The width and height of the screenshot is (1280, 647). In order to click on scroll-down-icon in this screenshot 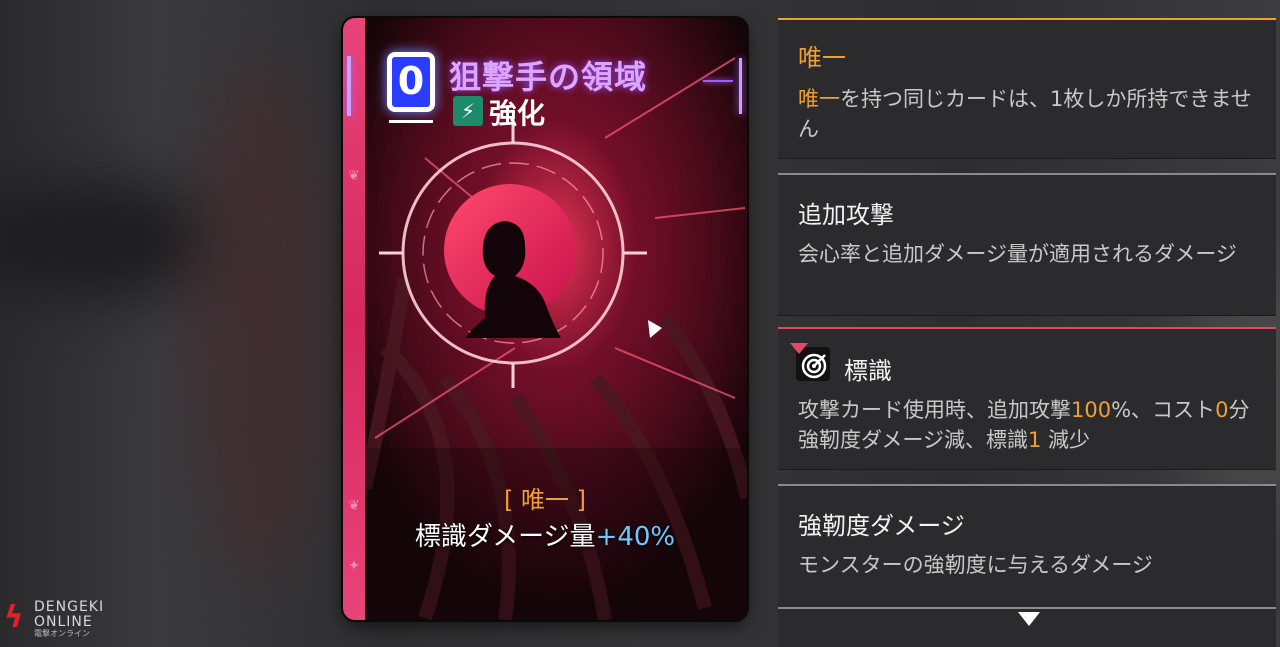, I will do `click(1029, 619)`.